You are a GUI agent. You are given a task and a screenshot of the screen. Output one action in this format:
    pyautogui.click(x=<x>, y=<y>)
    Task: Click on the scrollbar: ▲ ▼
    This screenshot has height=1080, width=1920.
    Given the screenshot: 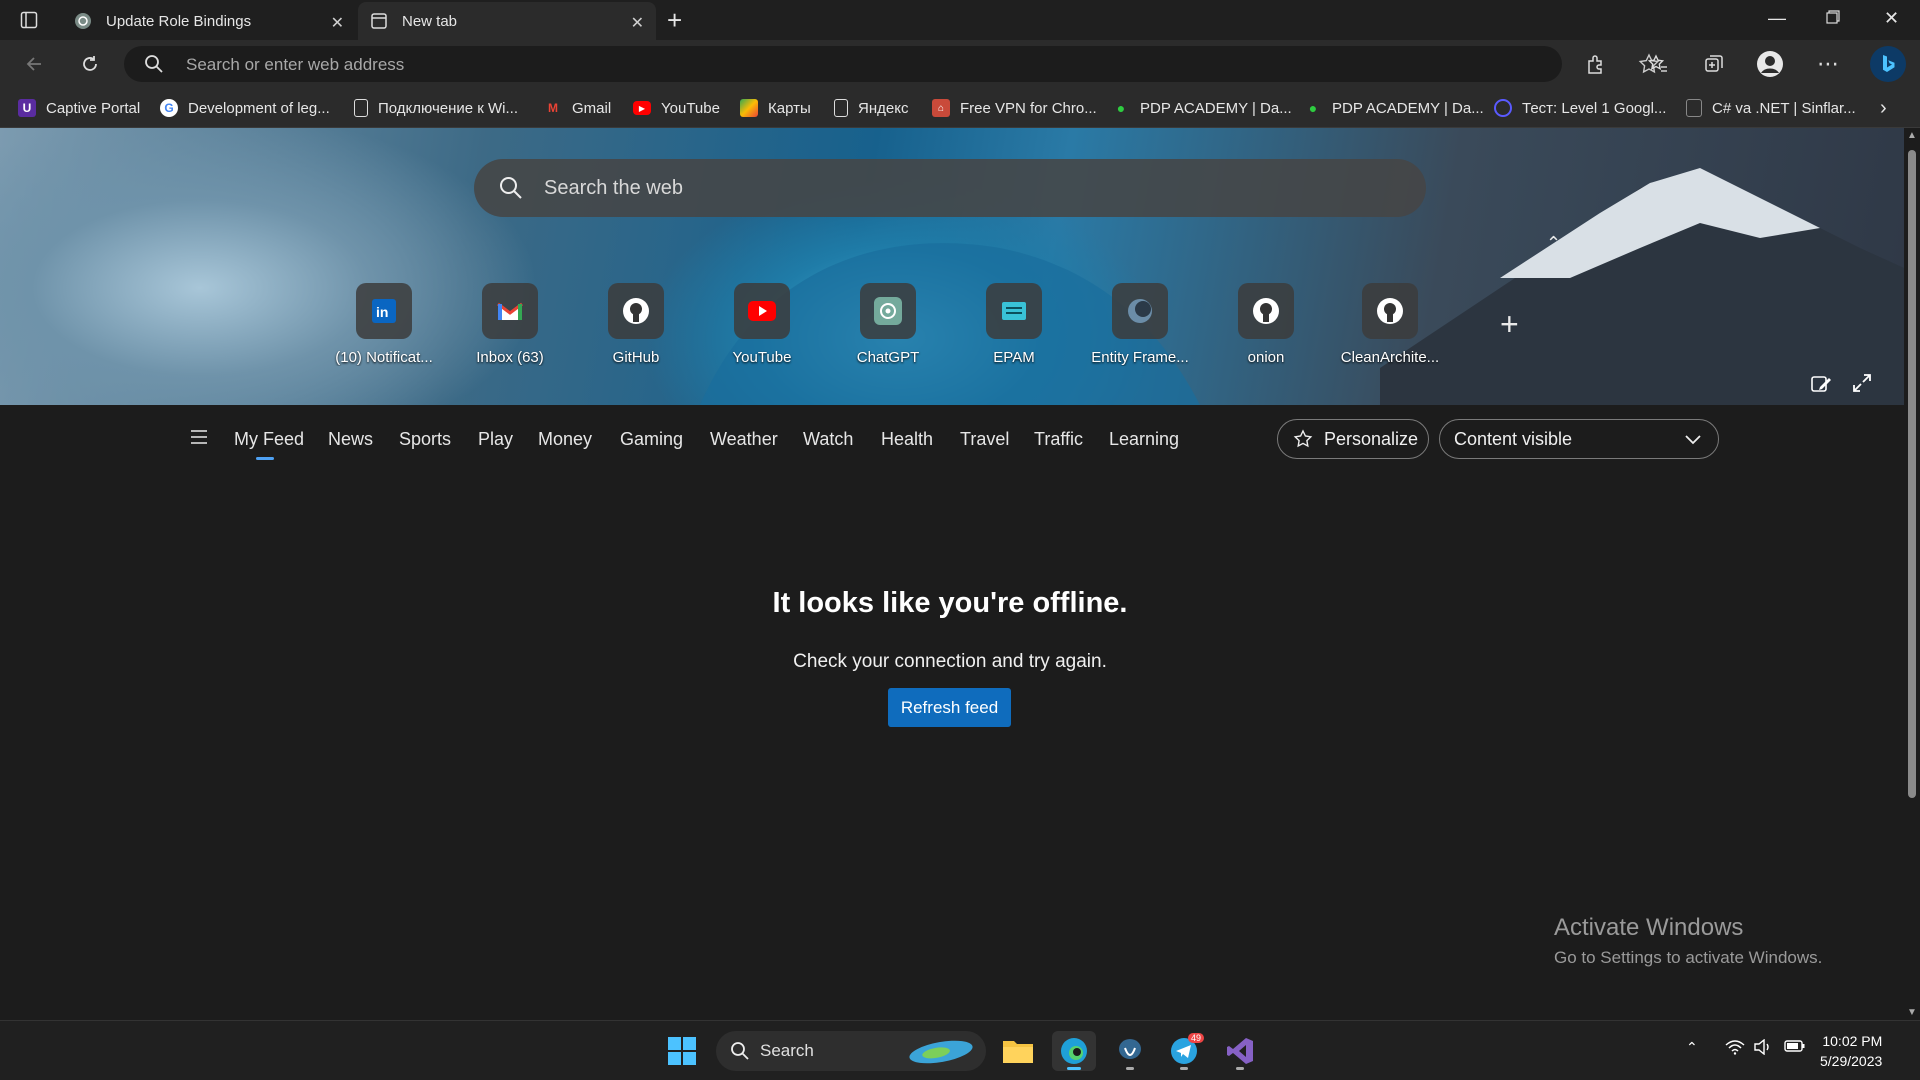 What is the action you would take?
    pyautogui.click(x=1912, y=574)
    